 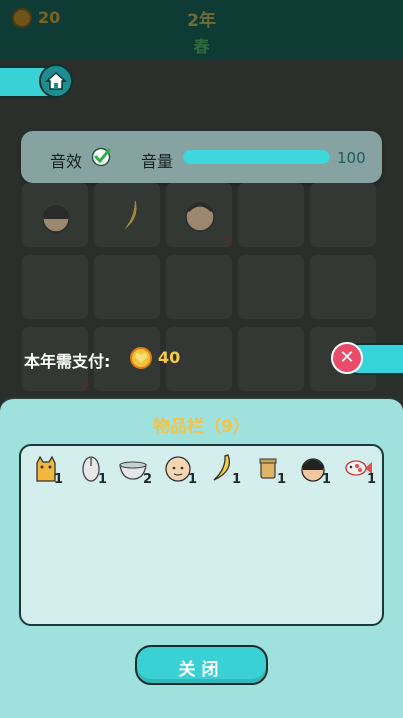 What do you see at coordinates (200, 217) in the screenshot?
I see `bald-man-icon` at bounding box center [200, 217].